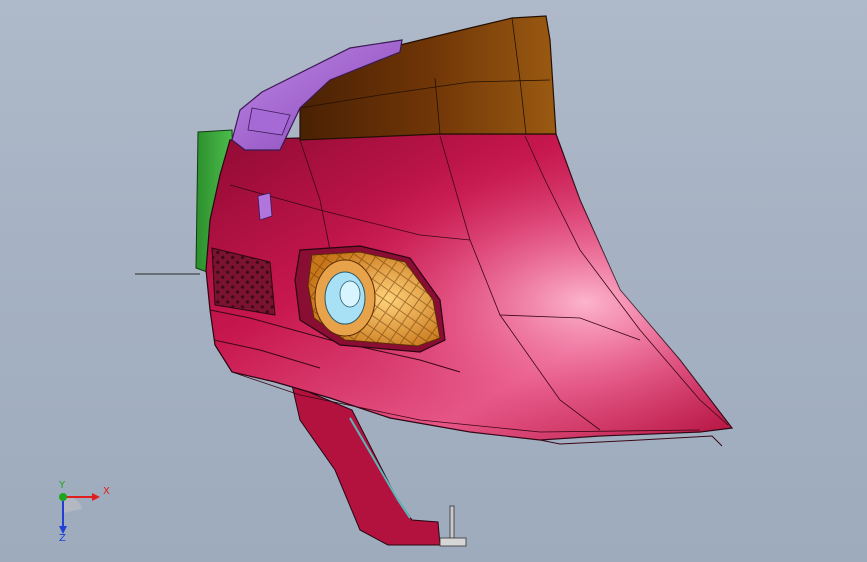  I want to click on side-clip, so click(265, 206).